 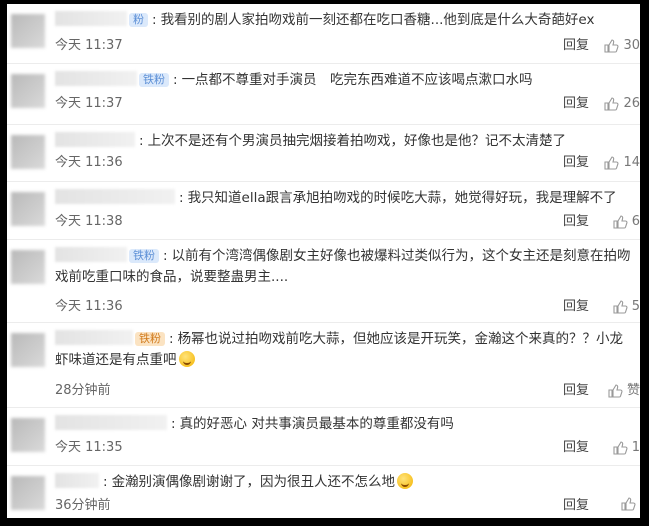 I want to click on comment-text: 上次不是还有个男演员抽完烟接着拍吻戏，好像也是他？记不太清楚了, so click(x=357, y=141).